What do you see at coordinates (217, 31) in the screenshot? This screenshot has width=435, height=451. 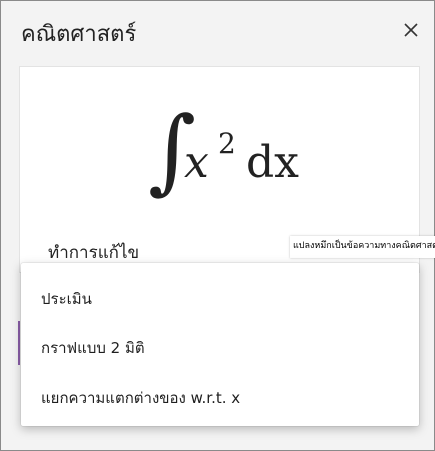 I see `pane-header: คณิตศาสตร์` at bounding box center [217, 31].